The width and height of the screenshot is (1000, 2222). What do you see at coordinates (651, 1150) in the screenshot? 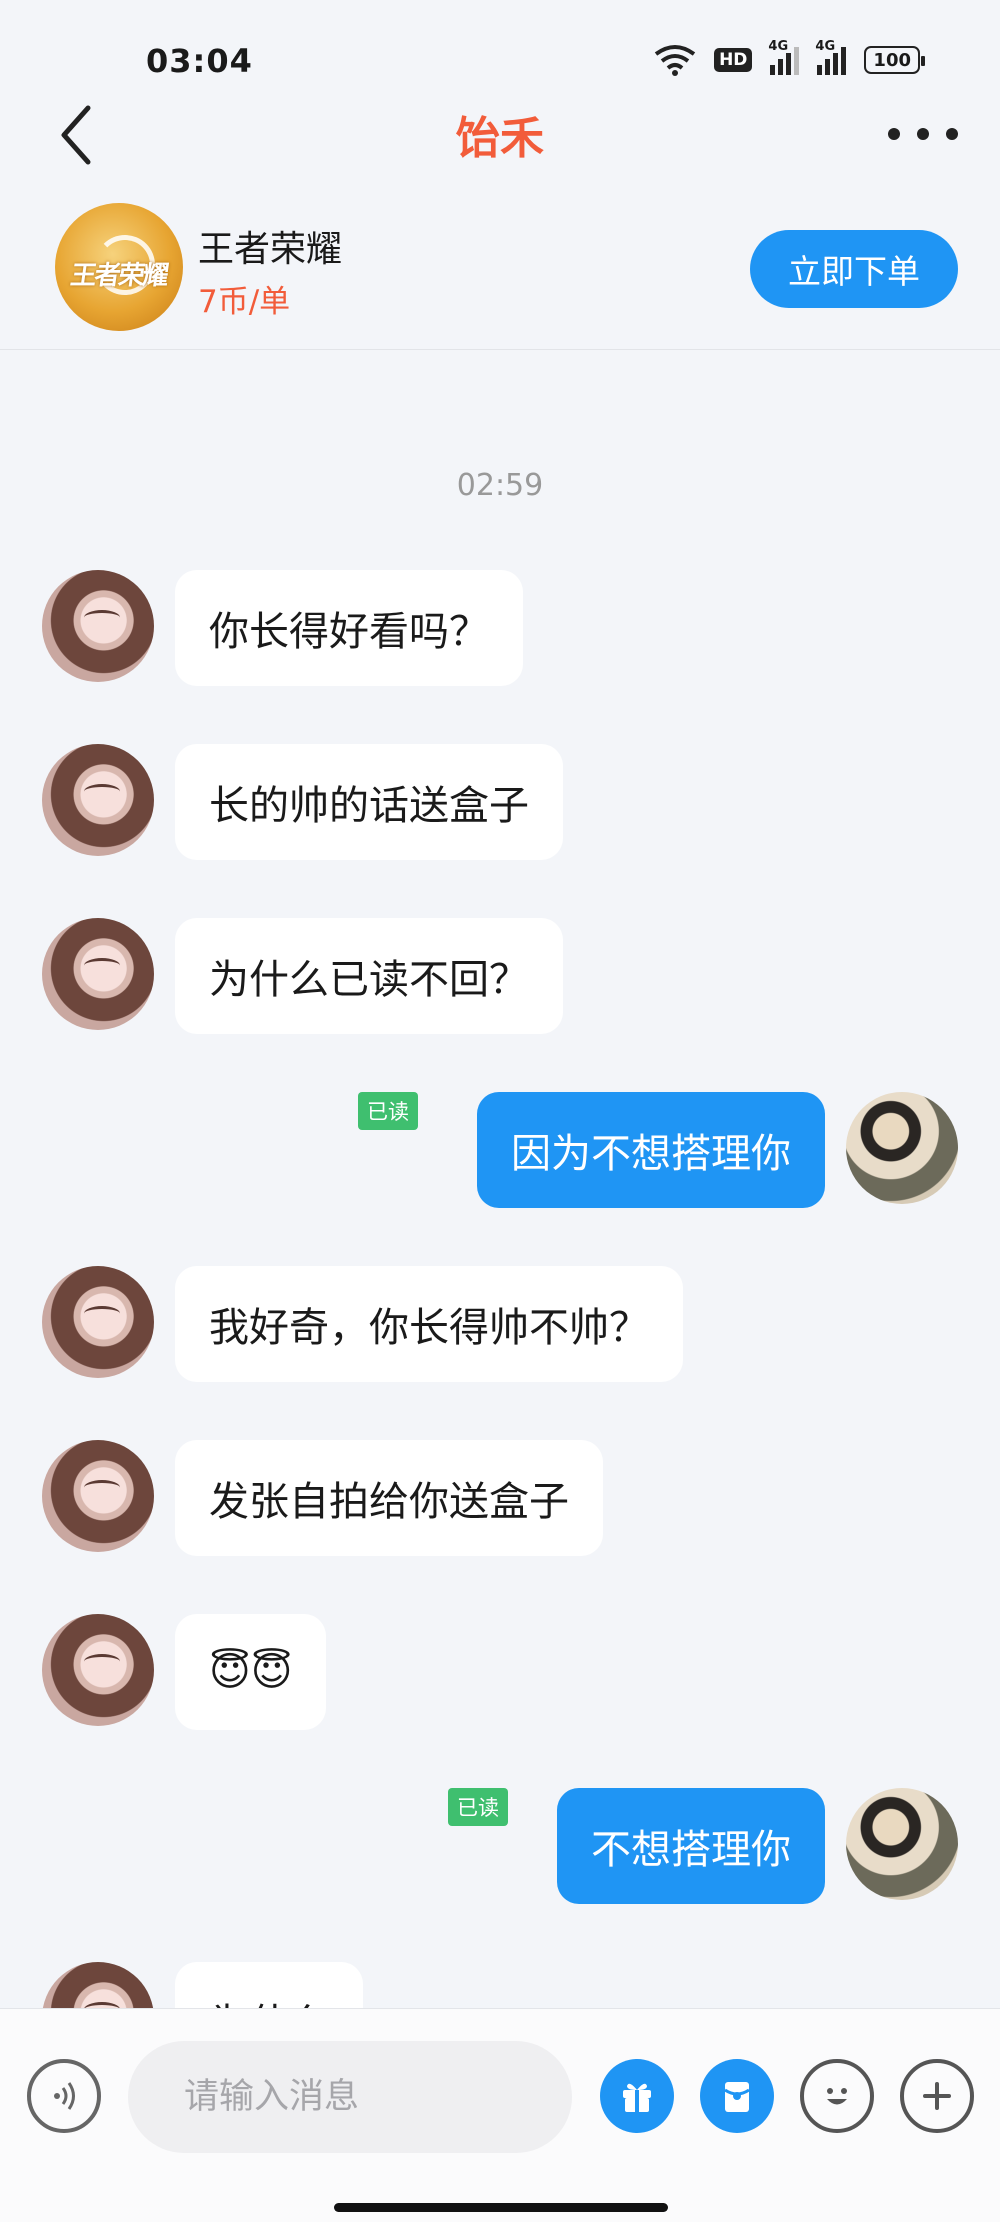
I see `outgoing-message: 因为不想搭理你` at bounding box center [651, 1150].